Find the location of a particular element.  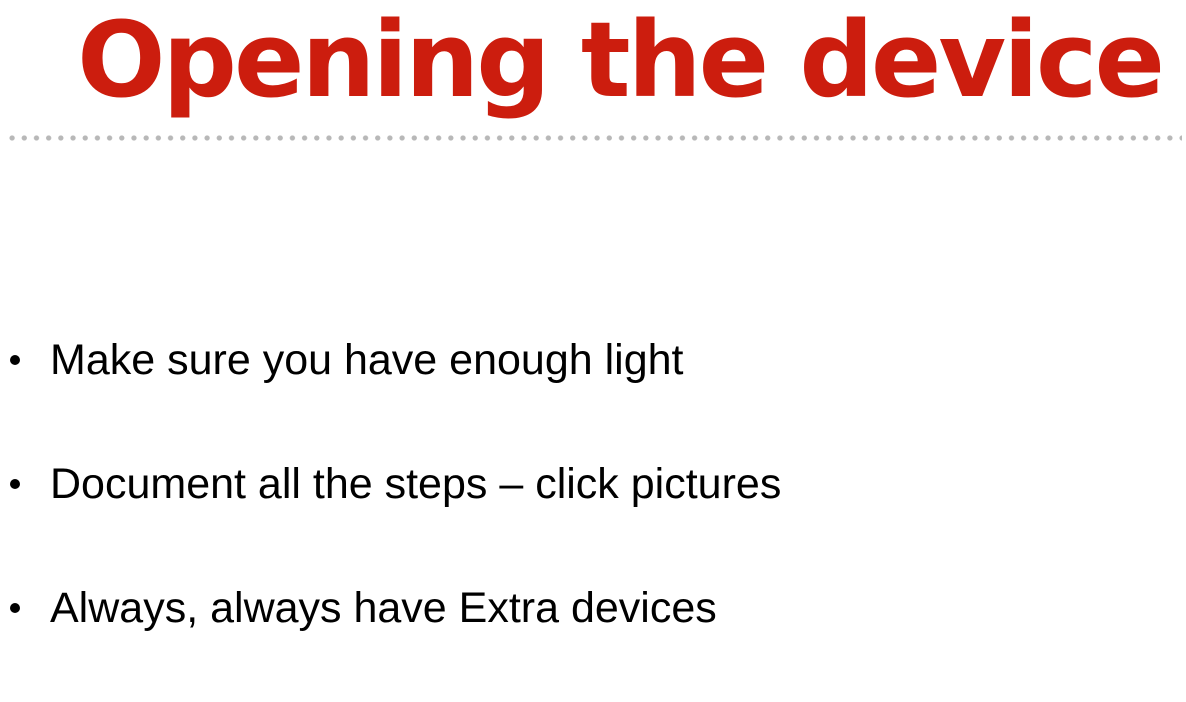

bullet-text: Always, always have Extra devices is located at coordinates (383, 608).